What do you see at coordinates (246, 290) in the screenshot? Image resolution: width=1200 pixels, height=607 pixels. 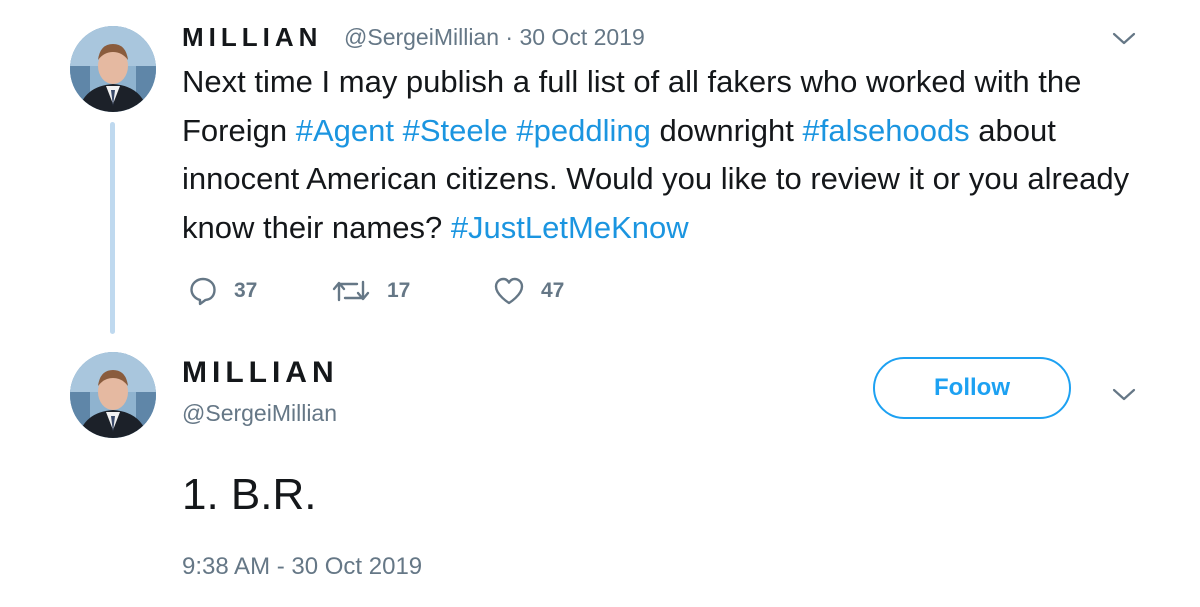 I see `reply-count: 37` at bounding box center [246, 290].